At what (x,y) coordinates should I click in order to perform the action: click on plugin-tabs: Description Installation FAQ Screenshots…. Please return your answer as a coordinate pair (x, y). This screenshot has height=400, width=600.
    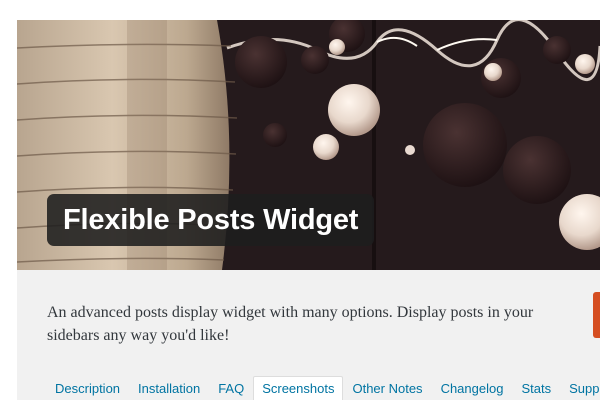
    Looking at the image, I should click on (323, 388).